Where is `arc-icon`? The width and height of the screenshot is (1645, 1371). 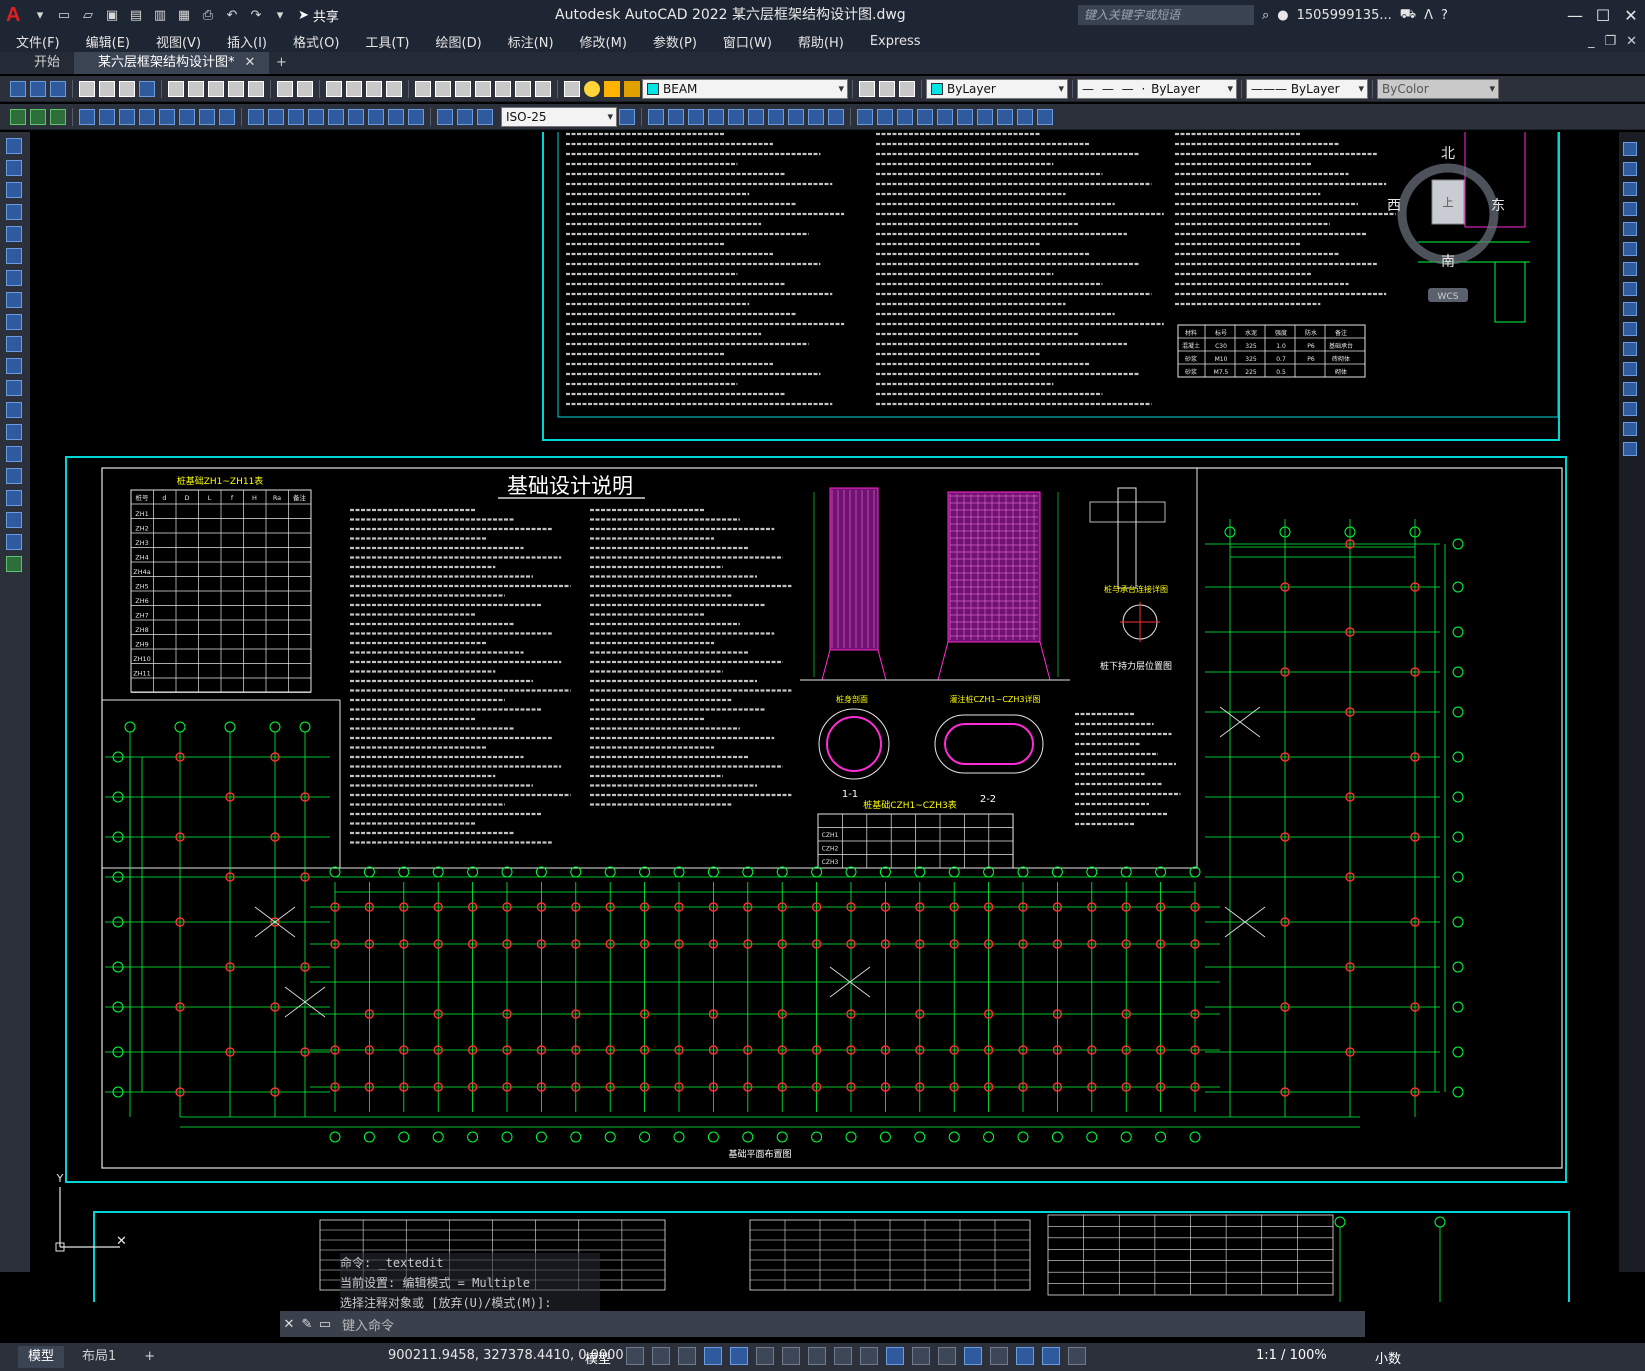
arc-icon is located at coordinates (14, 256).